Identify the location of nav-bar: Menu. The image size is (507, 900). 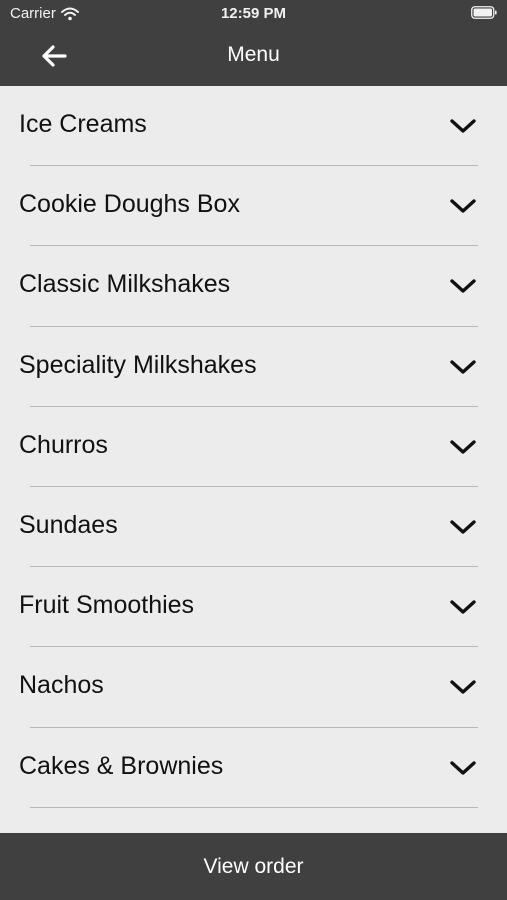
(253, 57).